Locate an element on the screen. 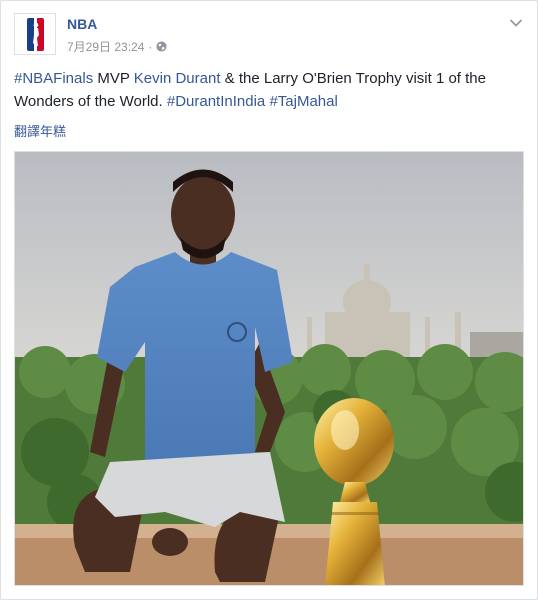 The image size is (538, 600). globe-icon is located at coordinates (161, 46).